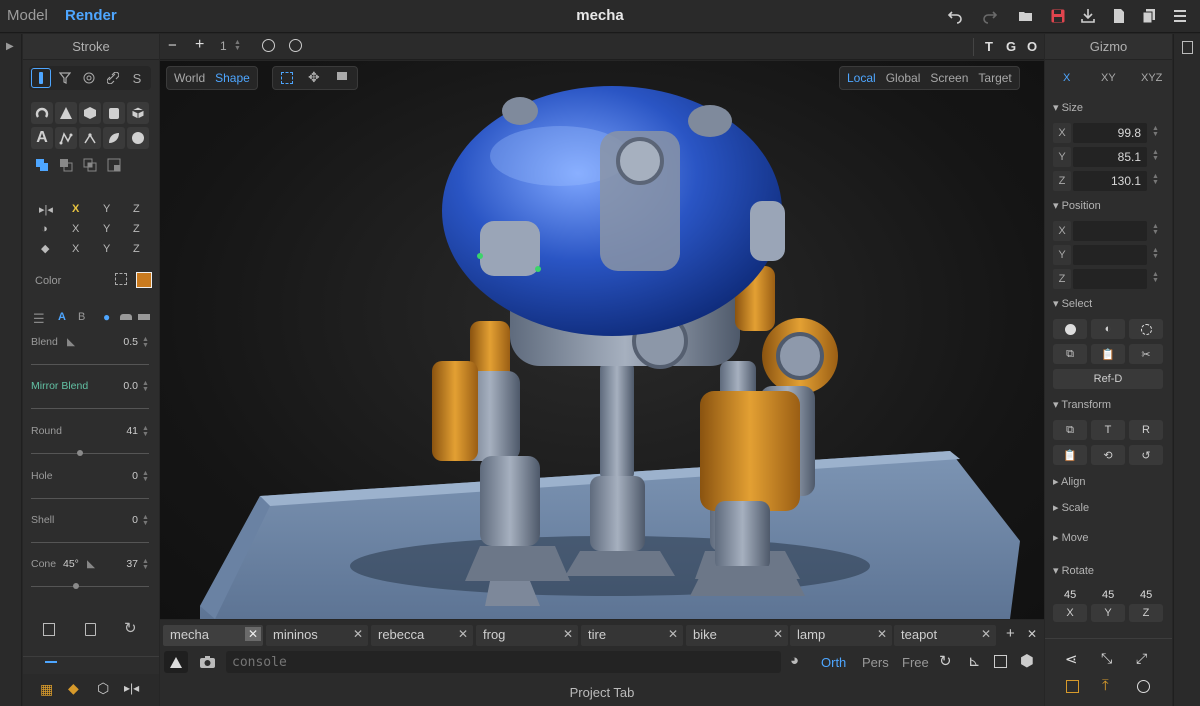  What do you see at coordinates (130, 628) in the screenshot?
I see `reset-icon: ↻` at bounding box center [130, 628].